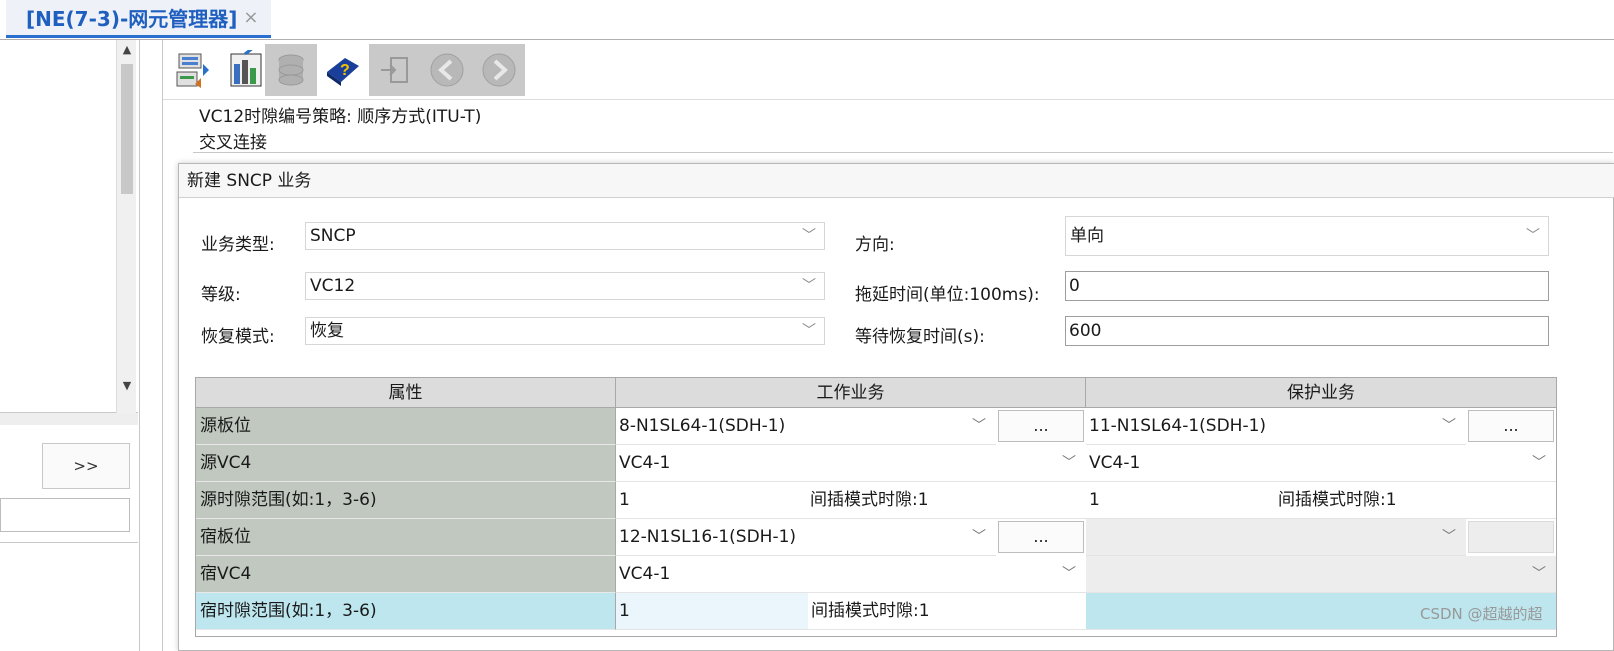  What do you see at coordinates (869, 500) in the screenshot?
I see `src-work-interleave-label: 间插模式时隙:1` at bounding box center [869, 500].